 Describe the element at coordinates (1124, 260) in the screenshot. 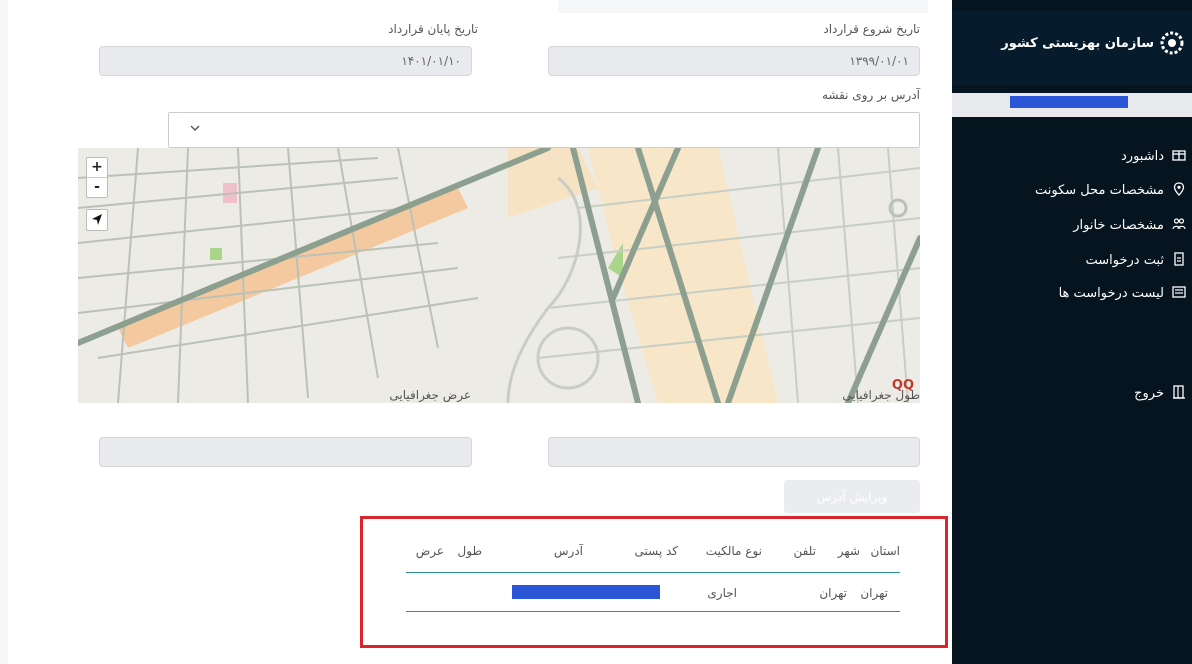

I see `sidebar-item-label: ثبت درخواست` at that location.